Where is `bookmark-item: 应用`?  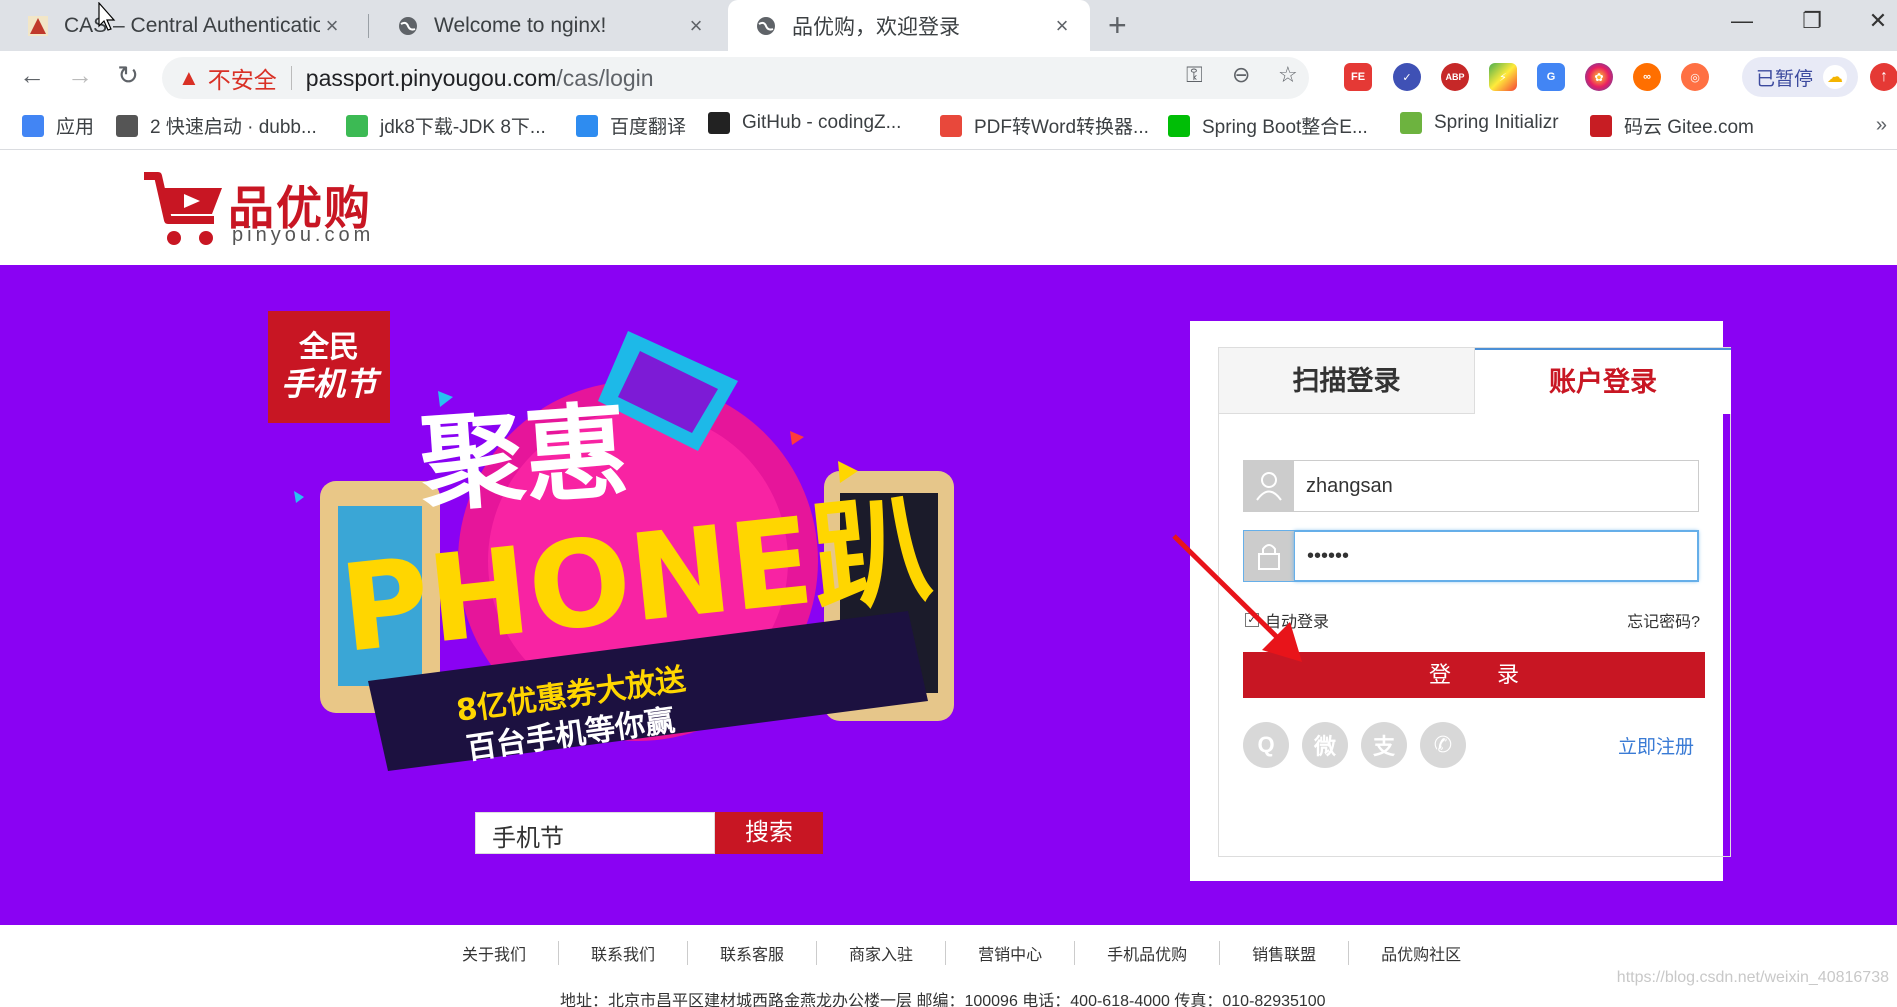 bookmark-item: 应用 is located at coordinates (58, 125).